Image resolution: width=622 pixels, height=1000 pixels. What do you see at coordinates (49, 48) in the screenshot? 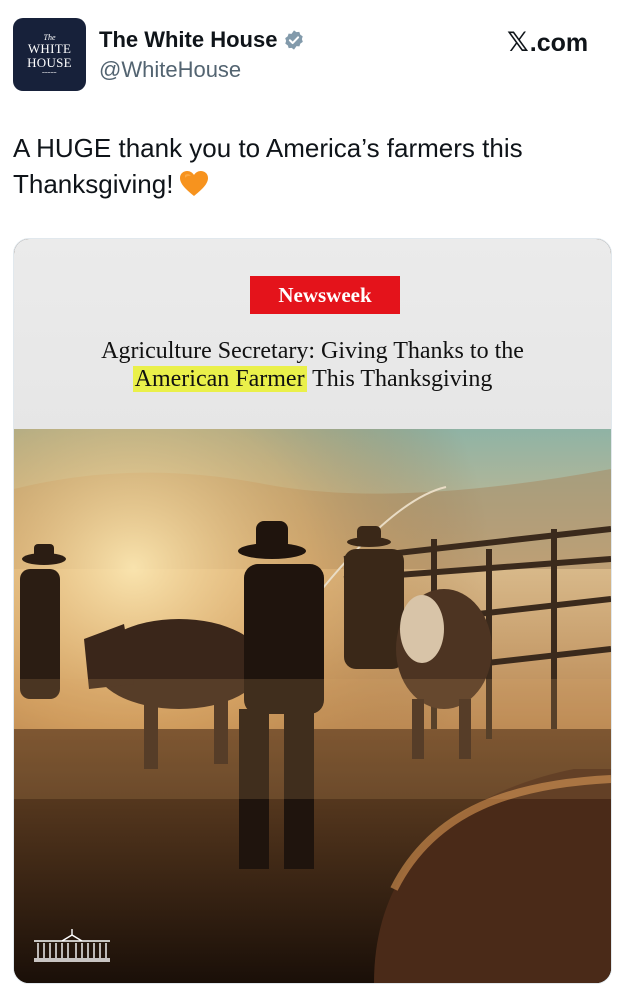
I see `avatar-text-white: WHITE` at bounding box center [49, 48].